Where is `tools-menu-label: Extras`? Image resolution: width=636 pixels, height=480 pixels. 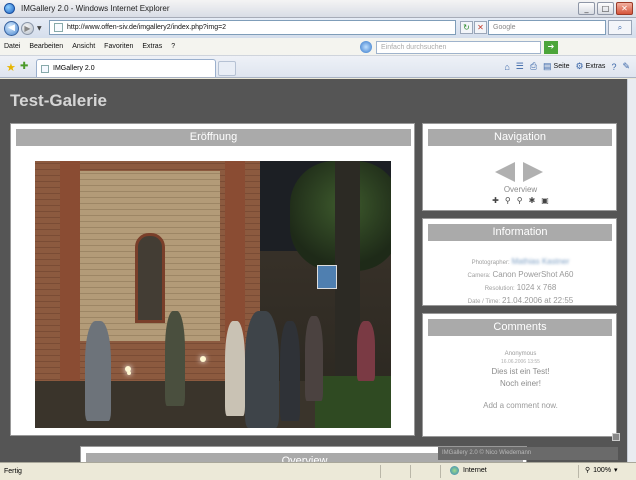
tools-menu-label: Extras is located at coordinates (595, 66).